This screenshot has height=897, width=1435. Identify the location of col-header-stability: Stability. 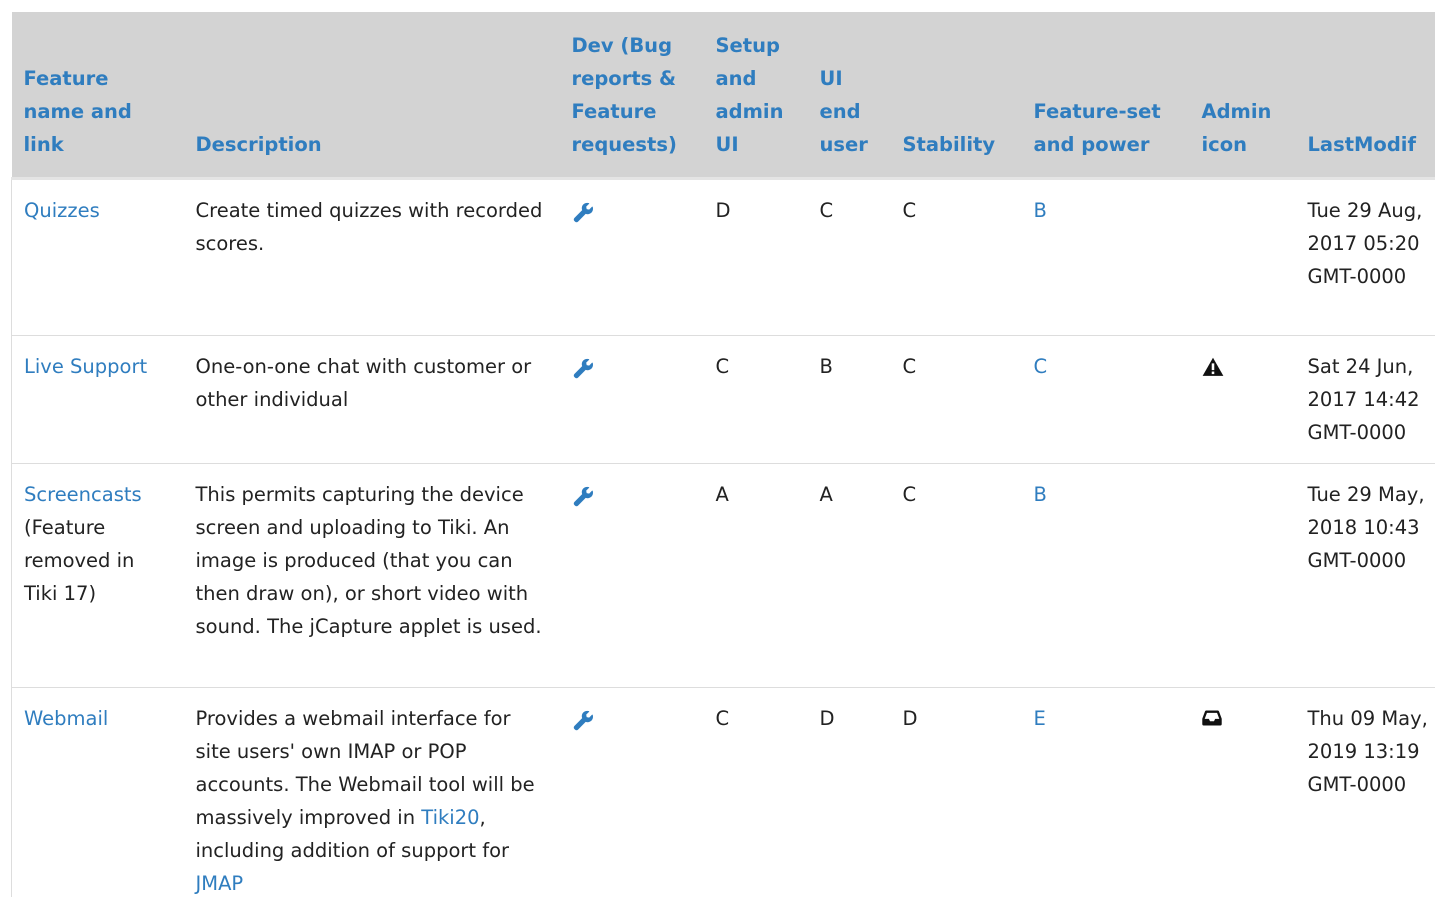
(956, 96).